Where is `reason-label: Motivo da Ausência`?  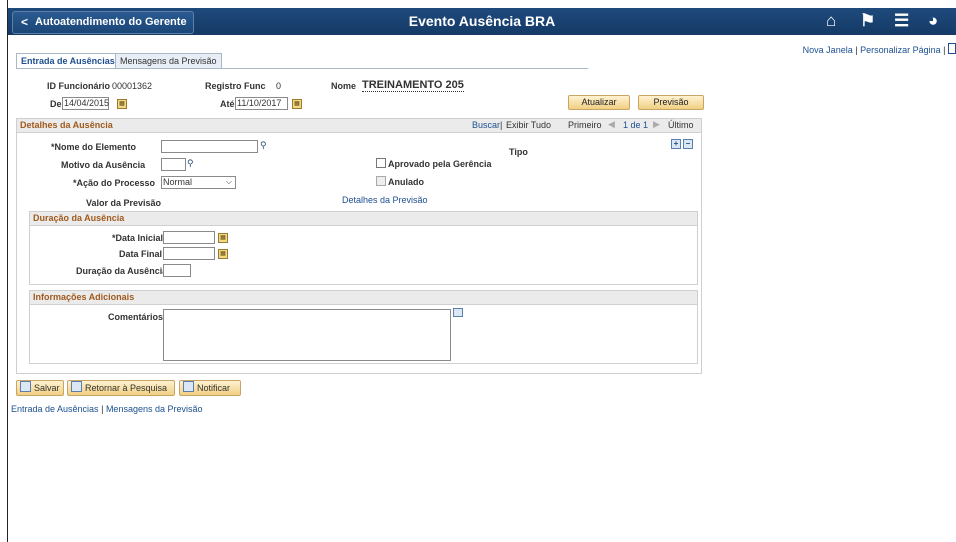
reason-label: Motivo da Ausência is located at coordinates (103, 165).